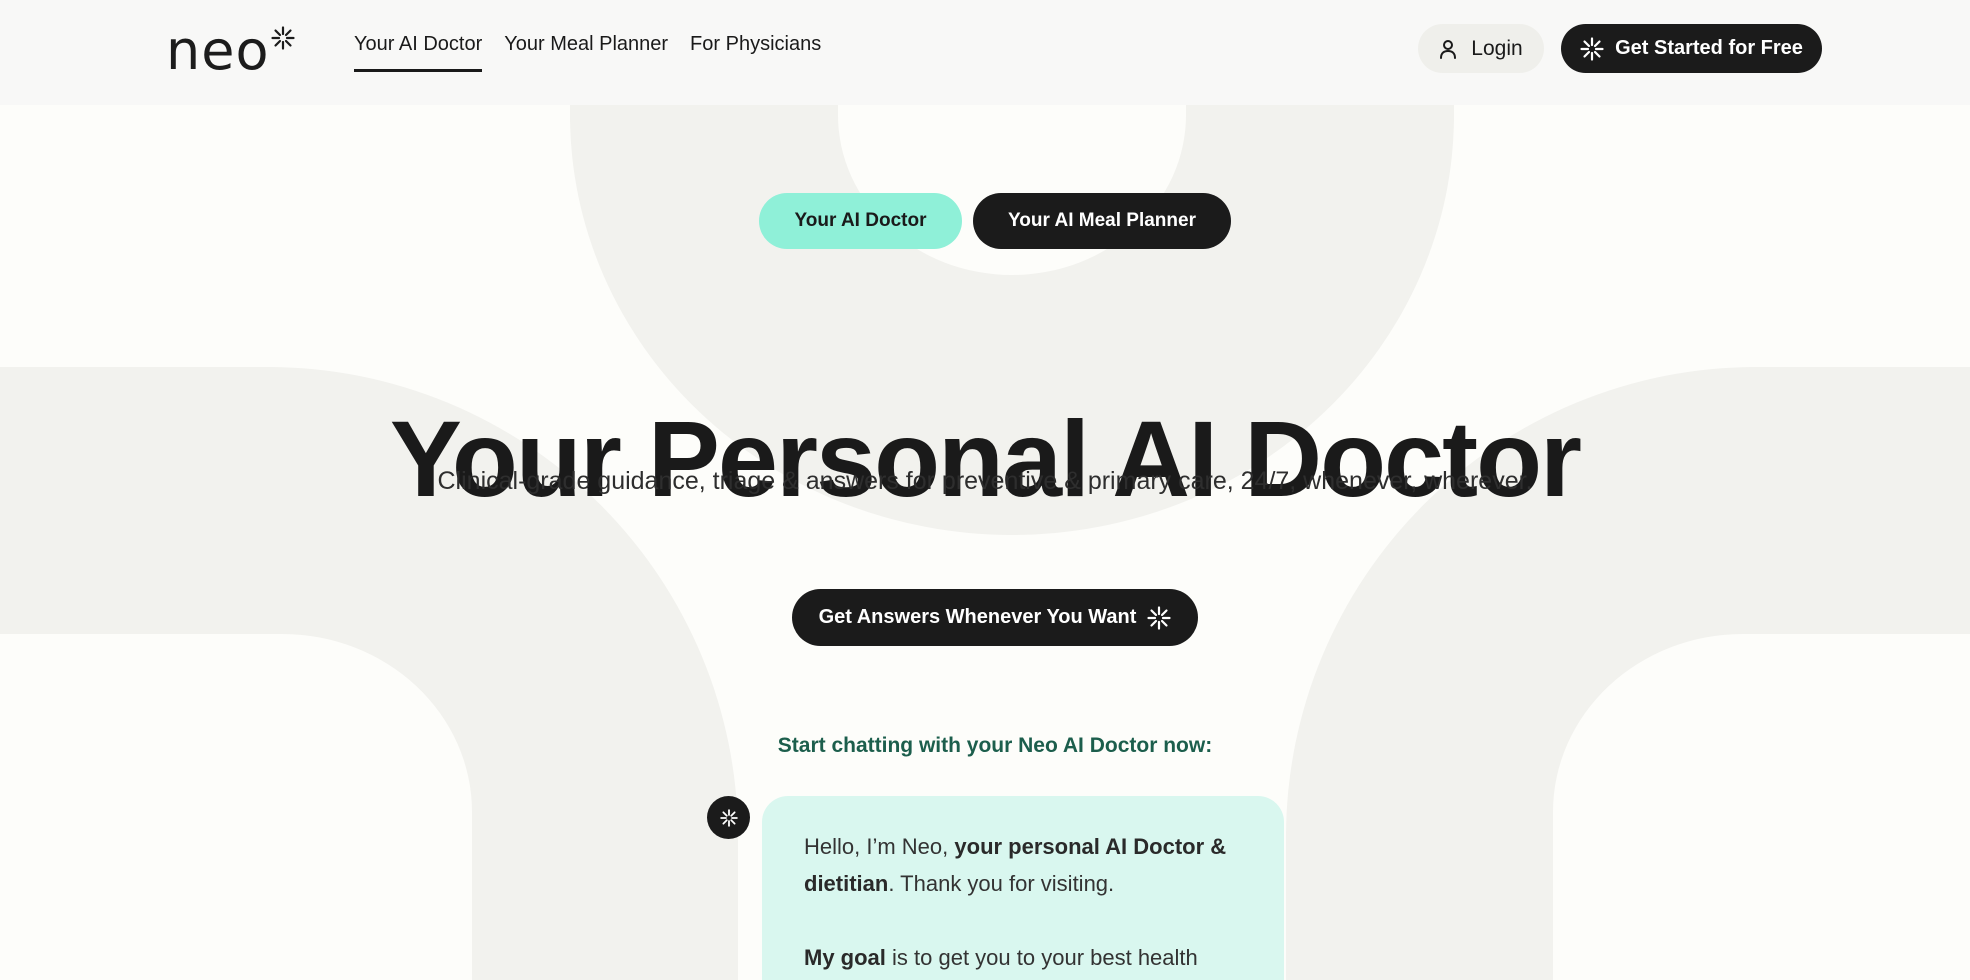  What do you see at coordinates (985, 459) in the screenshot?
I see `hero-title: Your Personal AI Doctor` at bounding box center [985, 459].